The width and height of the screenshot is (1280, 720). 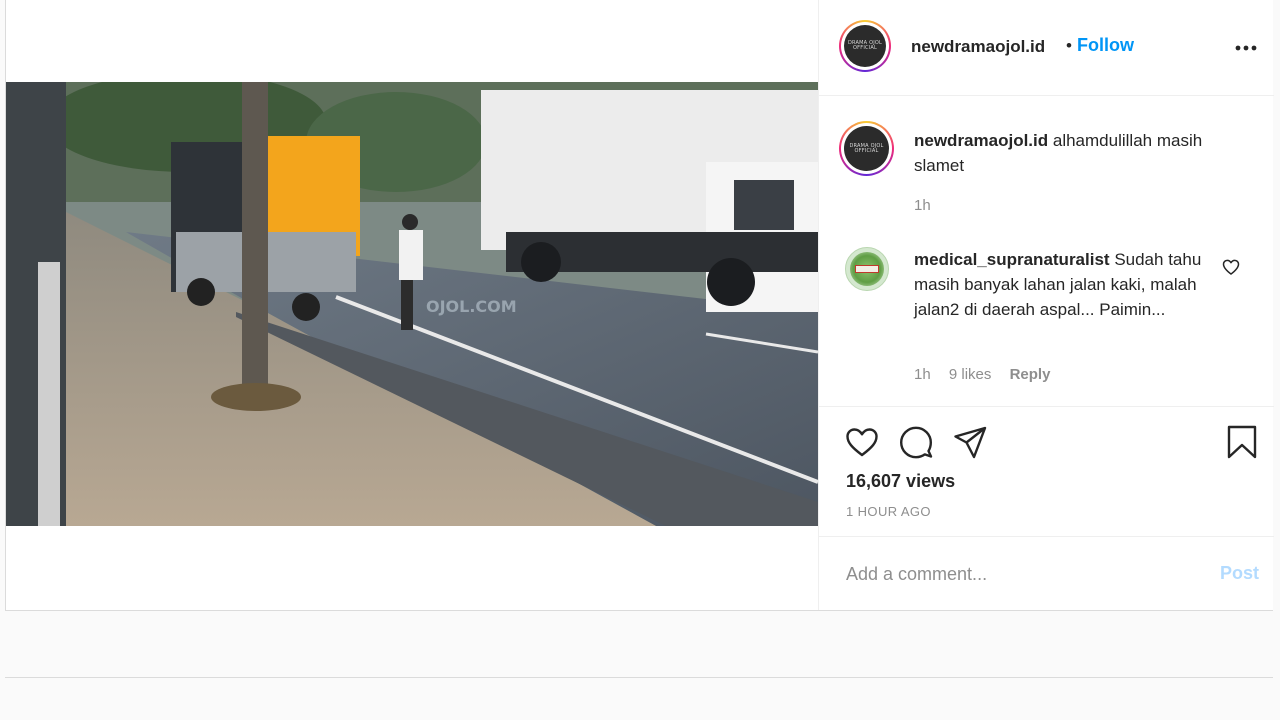 I want to click on reply-button: Reply, so click(x=1030, y=374).